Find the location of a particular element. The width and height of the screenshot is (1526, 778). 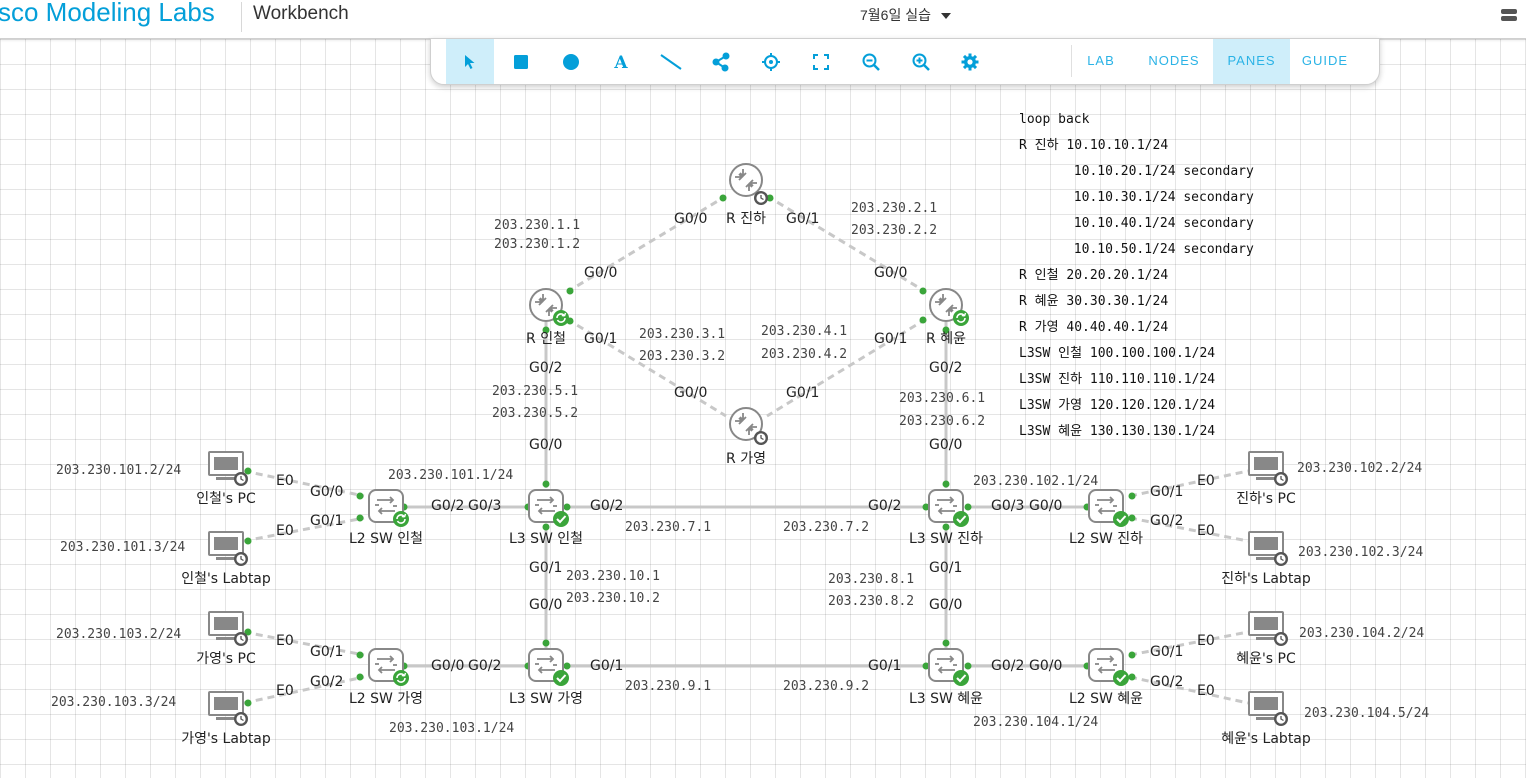

host-pc-gayoung is located at coordinates (228, 629).